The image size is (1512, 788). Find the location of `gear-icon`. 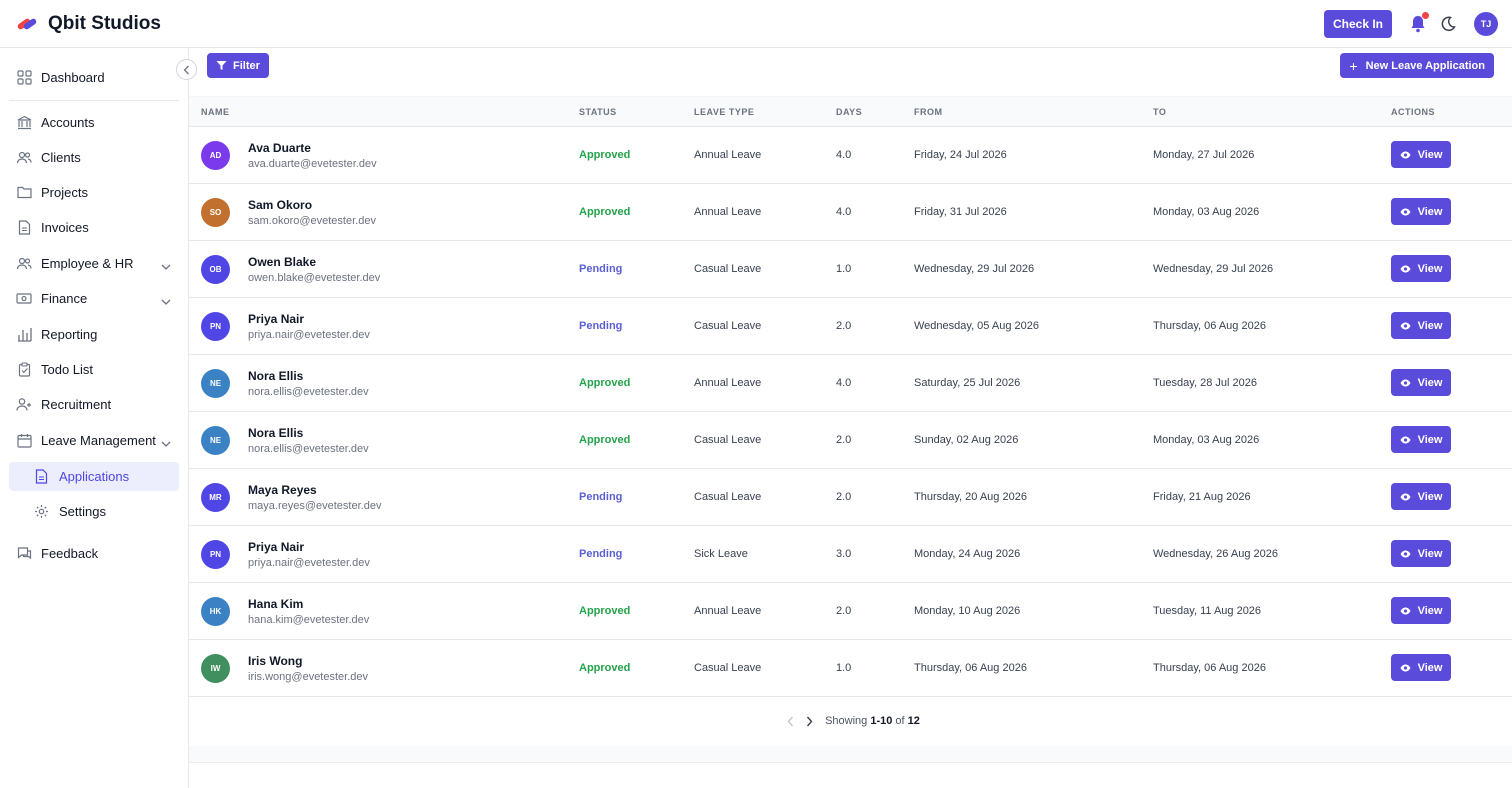

gear-icon is located at coordinates (41, 512).